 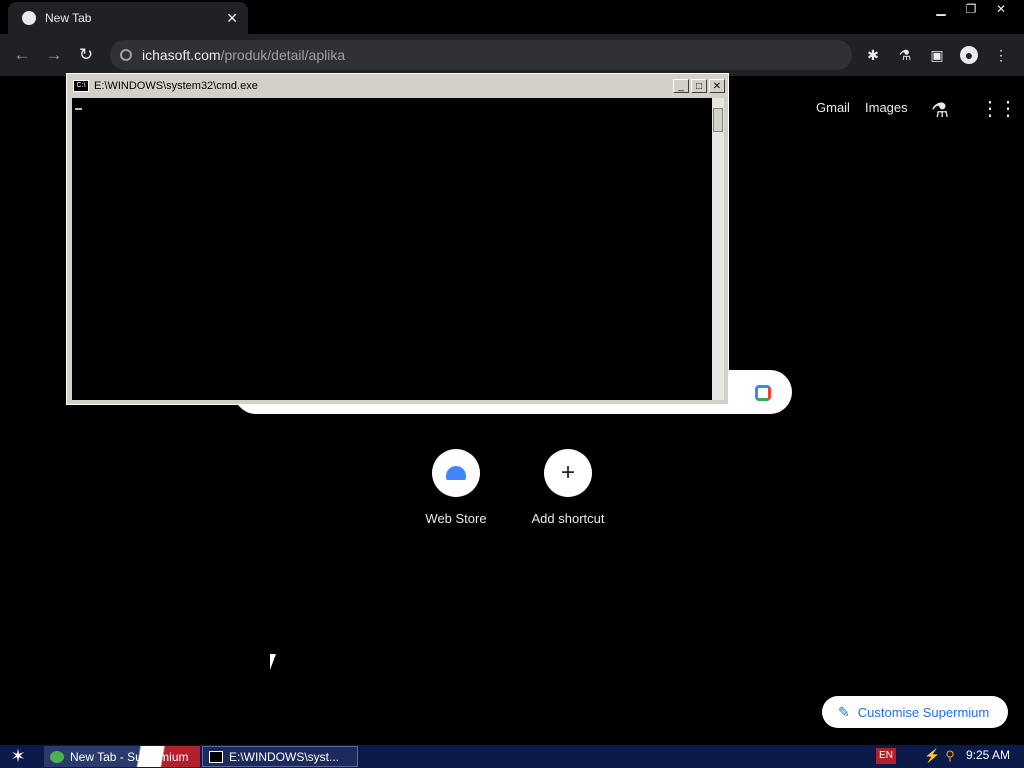 I want to click on shortcut-web-store: Web Store, so click(x=456, y=487).